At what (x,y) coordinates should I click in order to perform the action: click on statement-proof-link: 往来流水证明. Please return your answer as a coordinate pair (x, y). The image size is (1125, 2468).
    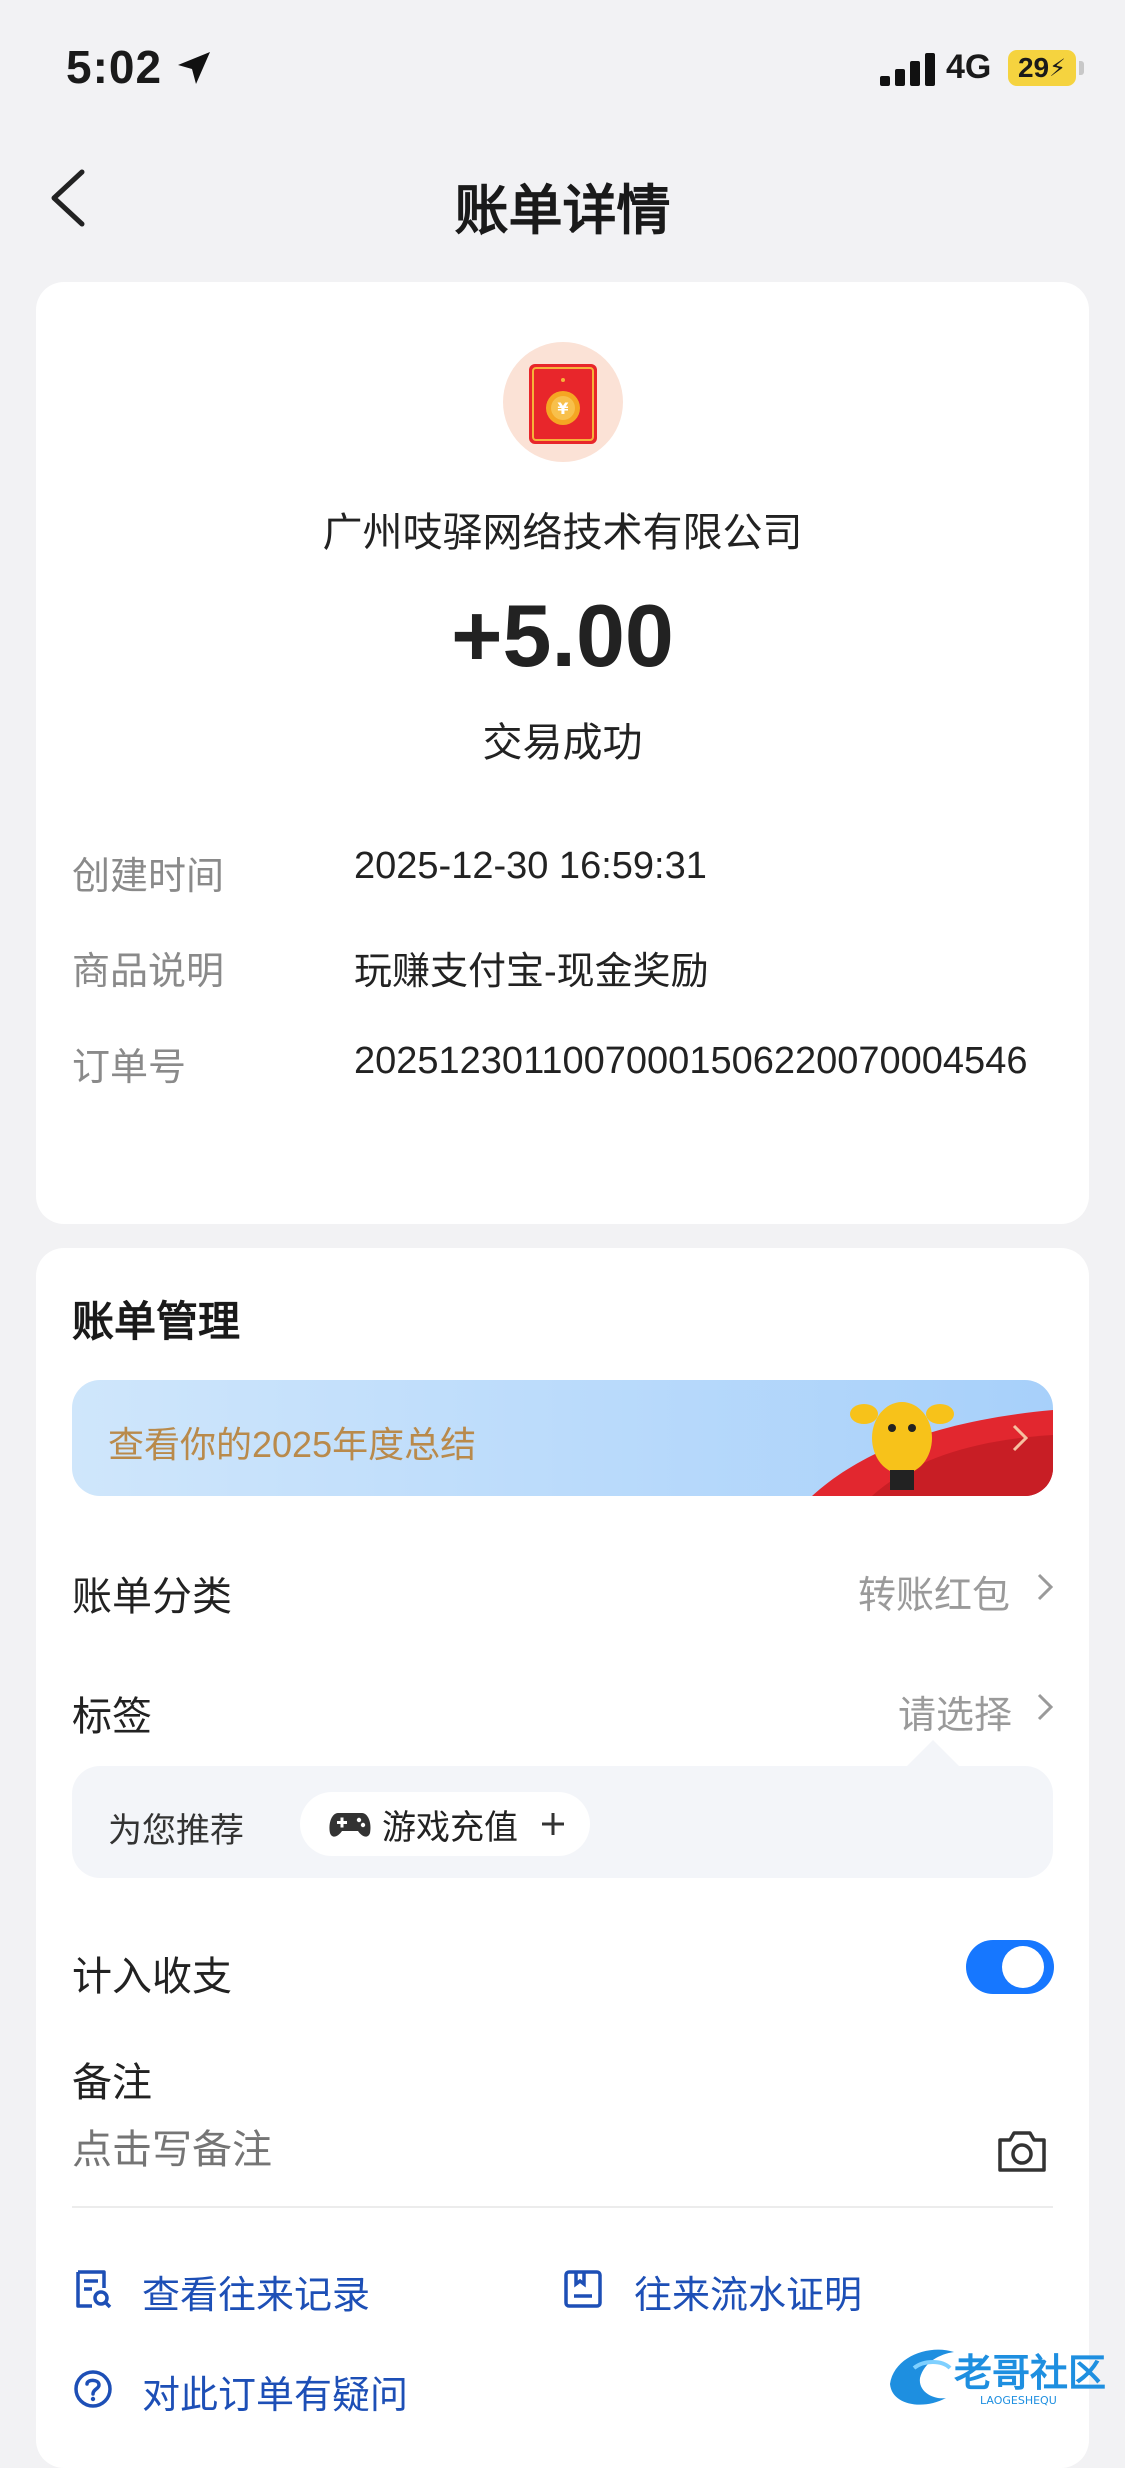
    Looking at the image, I should click on (748, 2291).